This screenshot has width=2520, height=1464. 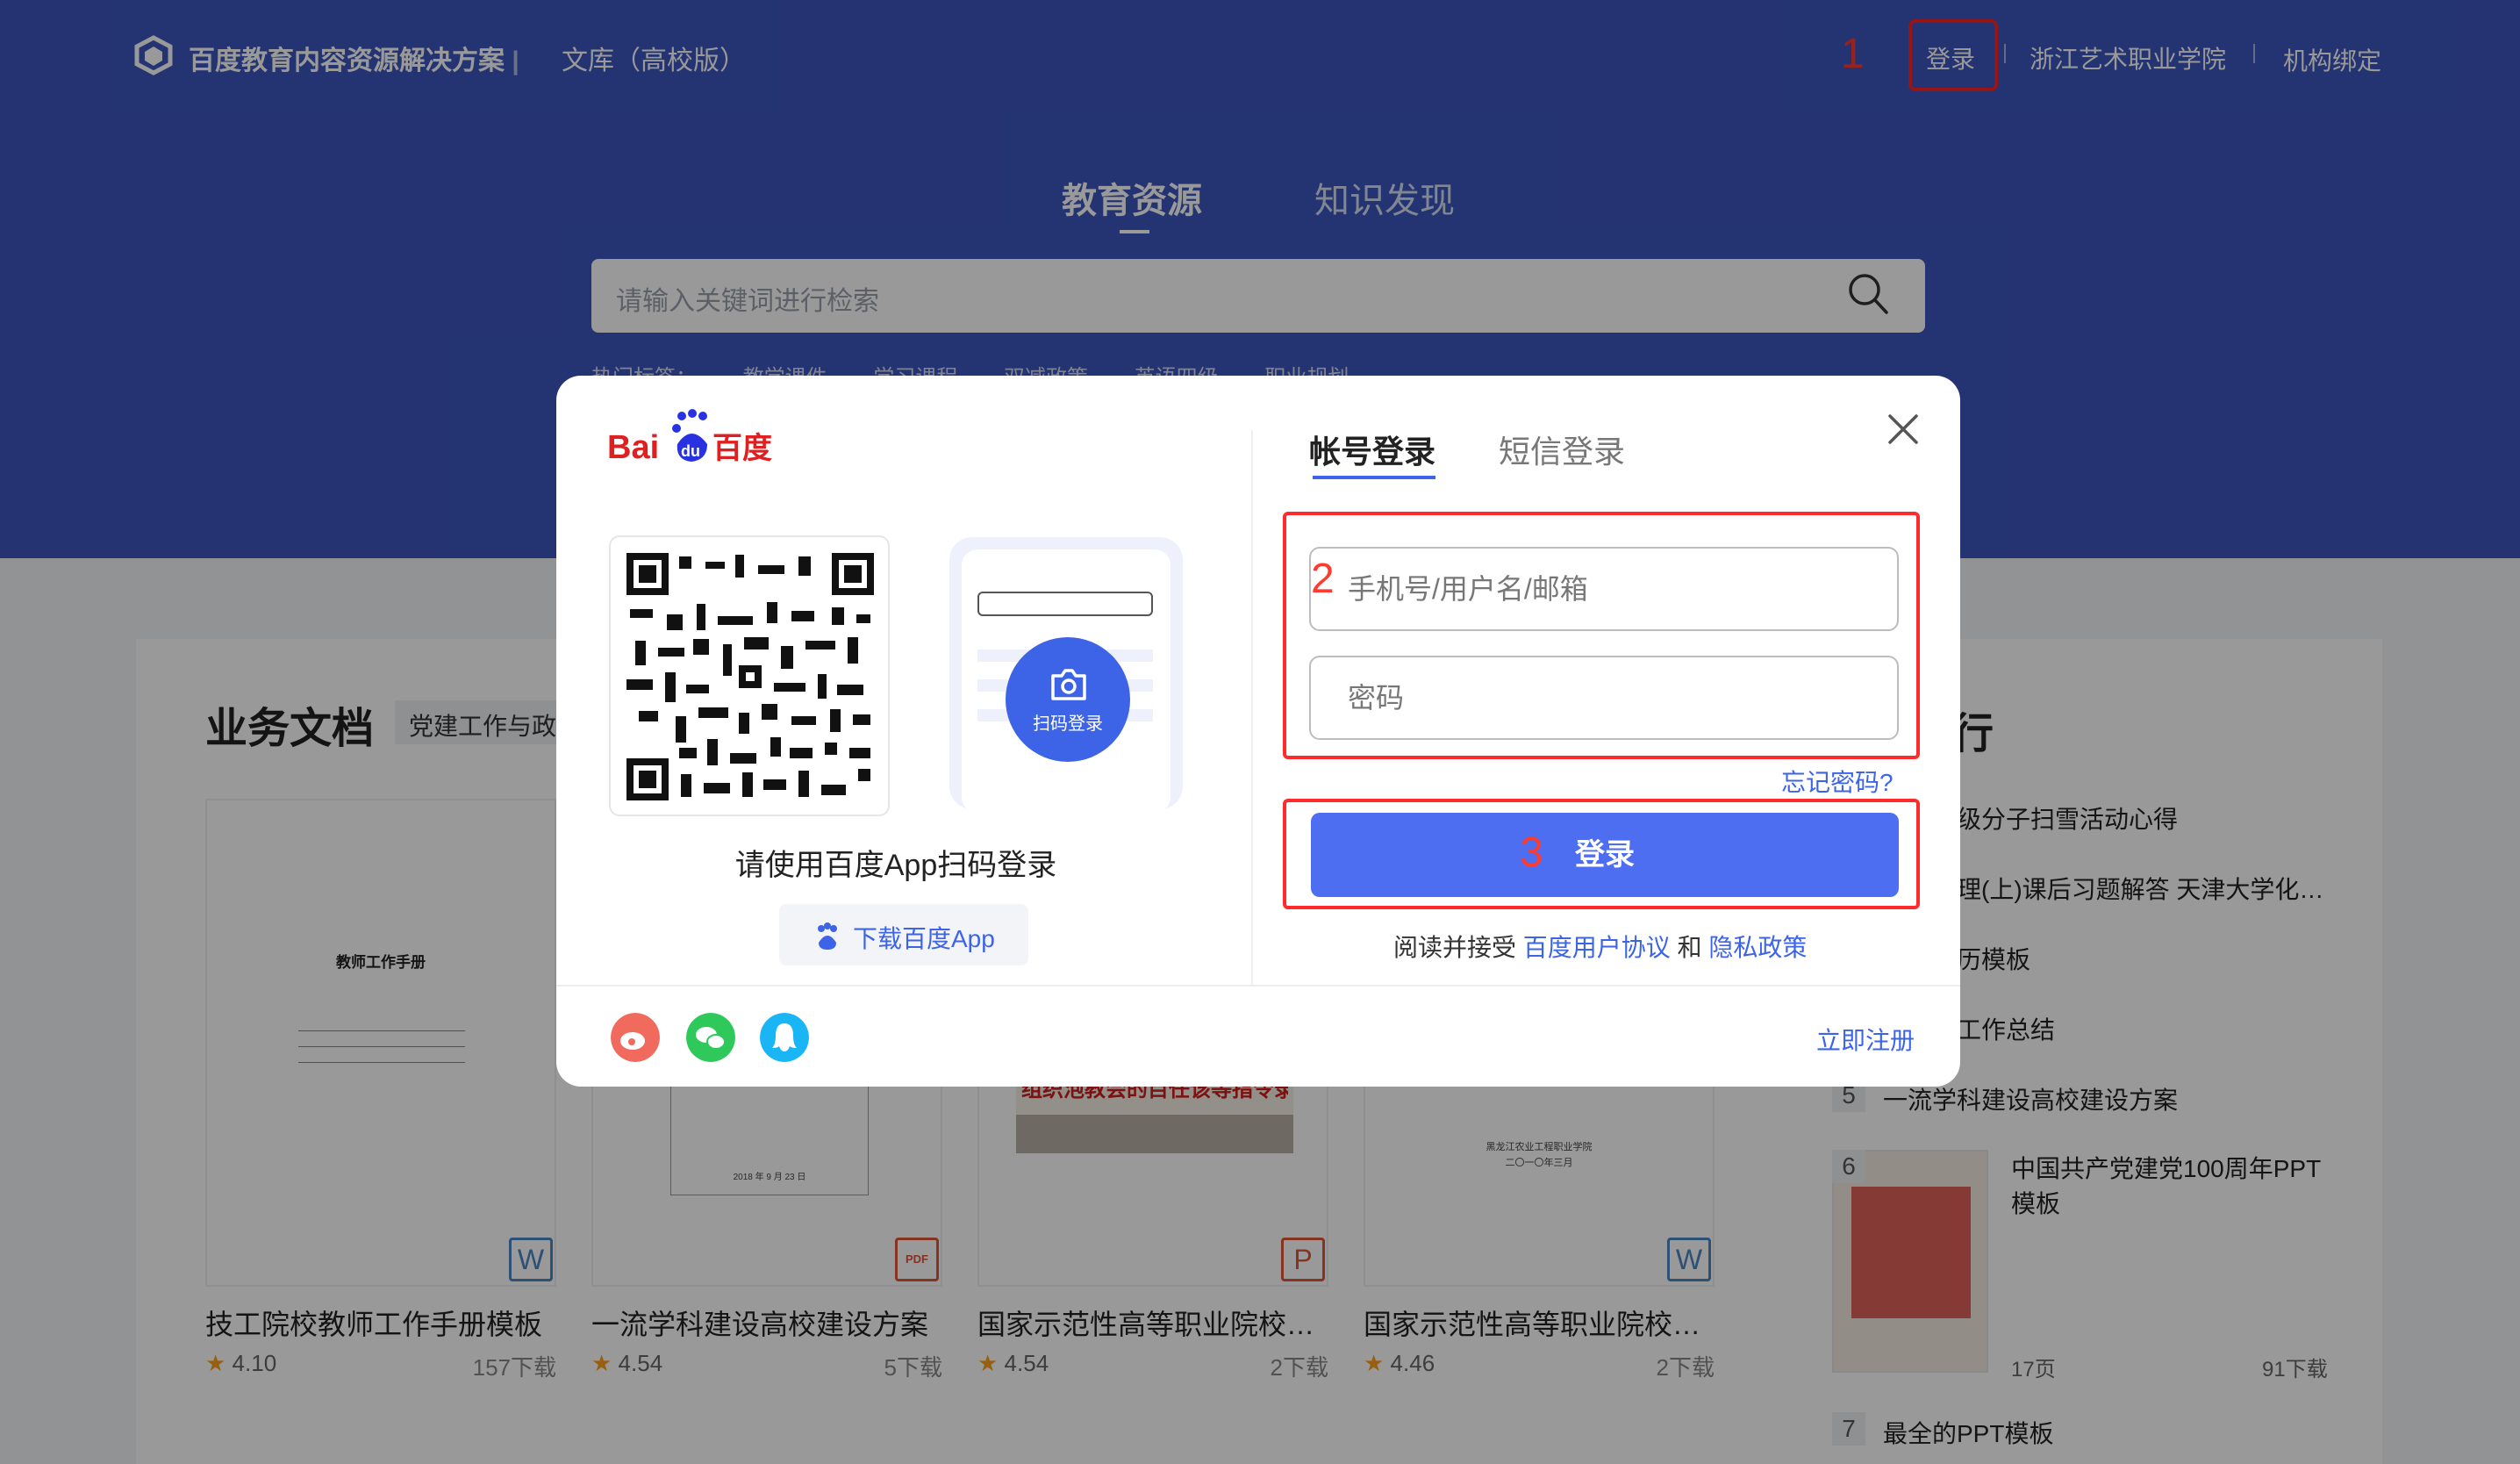 What do you see at coordinates (690, 451) in the screenshot?
I see `svg-text: du` at bounding box center [690, 451].